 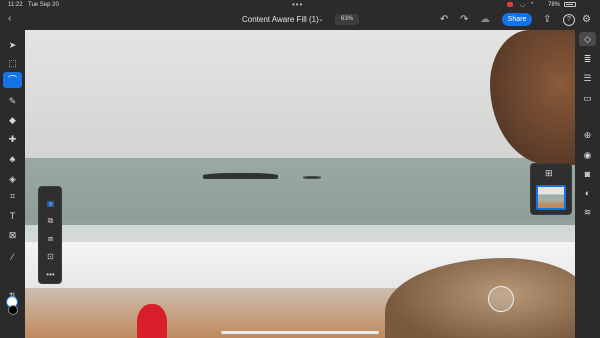 What do you see at coordinates (444, 20) in the screenshot?
I see `undo-icon: ↶` at bounding box center [444, 20].